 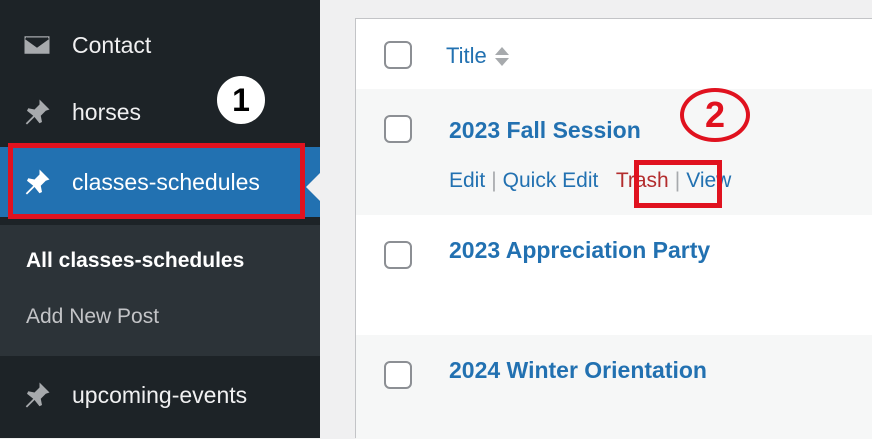 I want to click on sort-icon, so click(x=501, y=56).